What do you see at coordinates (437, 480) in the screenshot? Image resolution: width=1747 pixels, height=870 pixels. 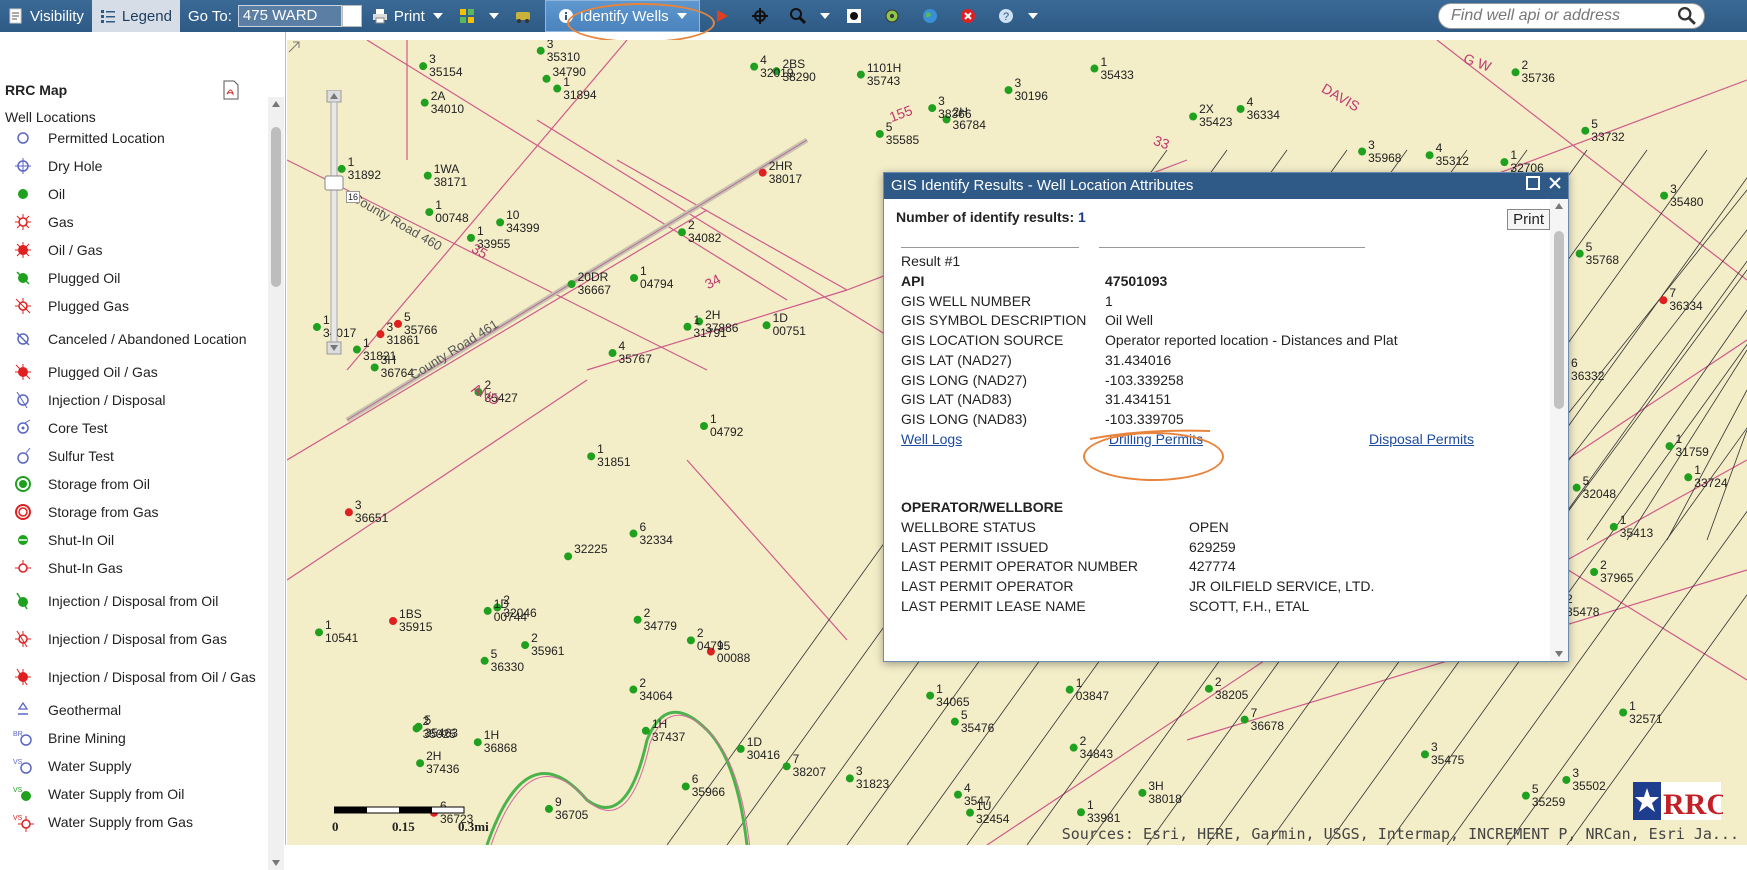 I see `parcel-line` at bounding box center [437, 480].